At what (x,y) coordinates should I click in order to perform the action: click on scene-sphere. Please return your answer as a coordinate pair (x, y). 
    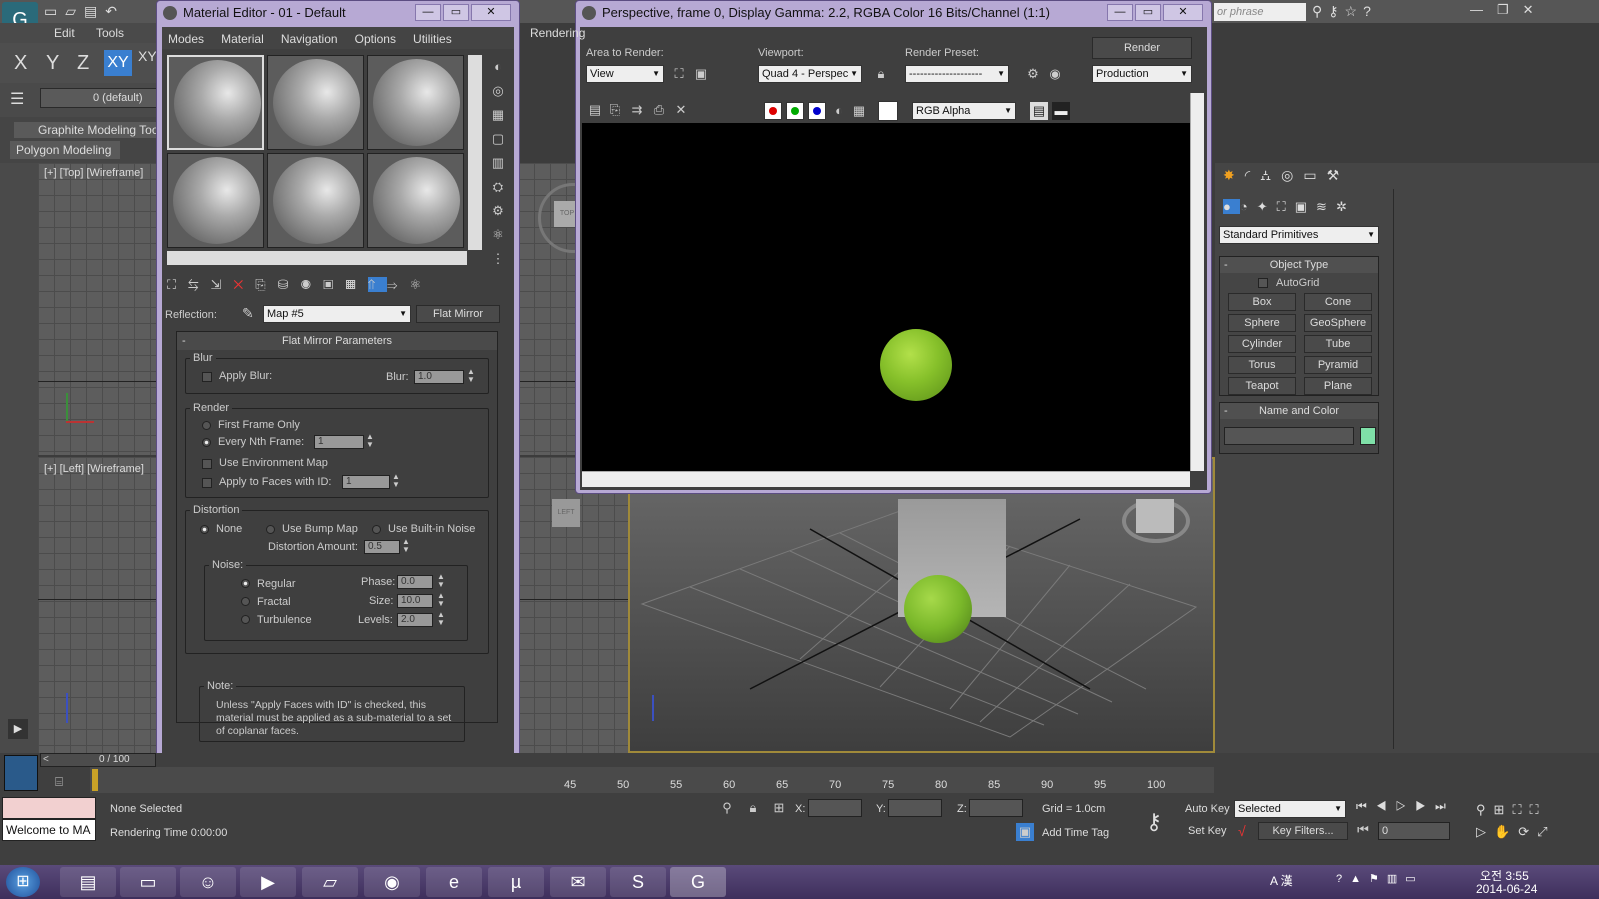
    Looking at the image, I should click on (938, 609).